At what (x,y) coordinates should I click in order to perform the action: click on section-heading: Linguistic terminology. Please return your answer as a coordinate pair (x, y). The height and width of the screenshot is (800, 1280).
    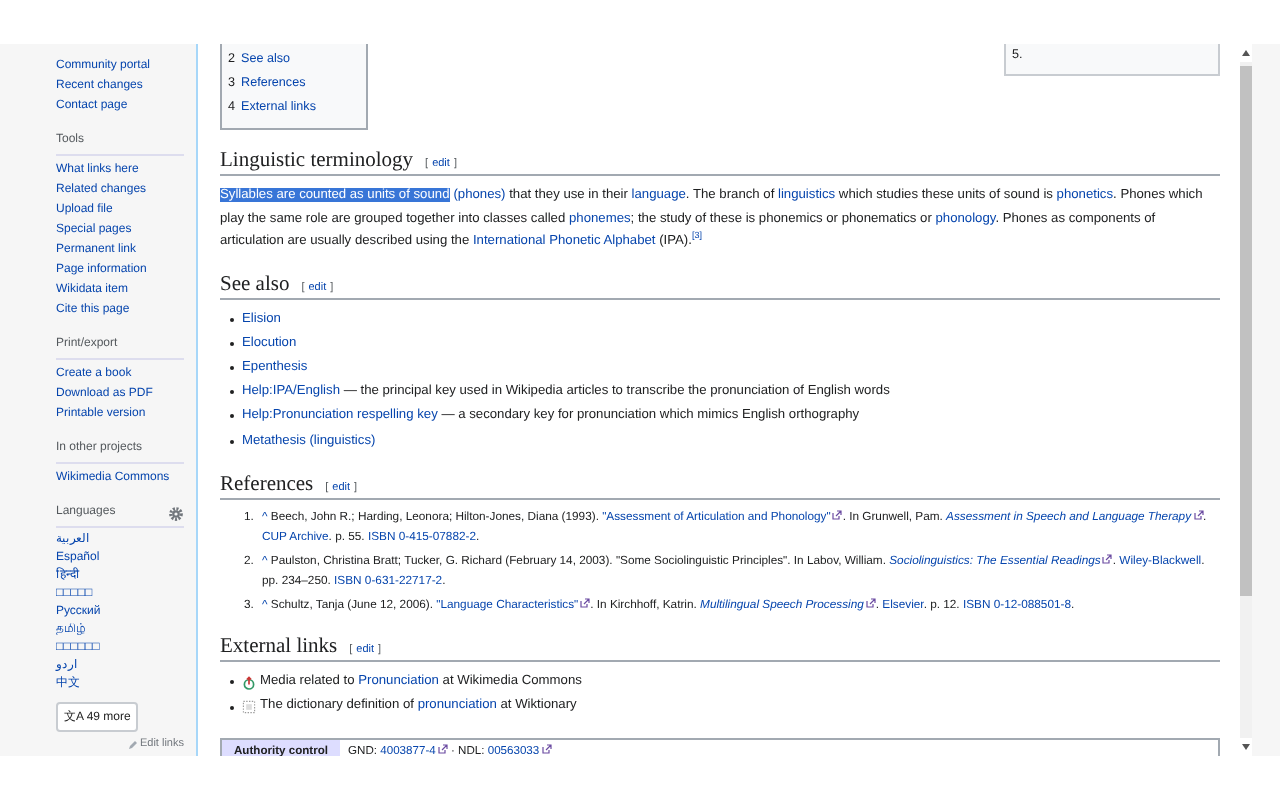
    Looking at the image, I should click on (317, 161).